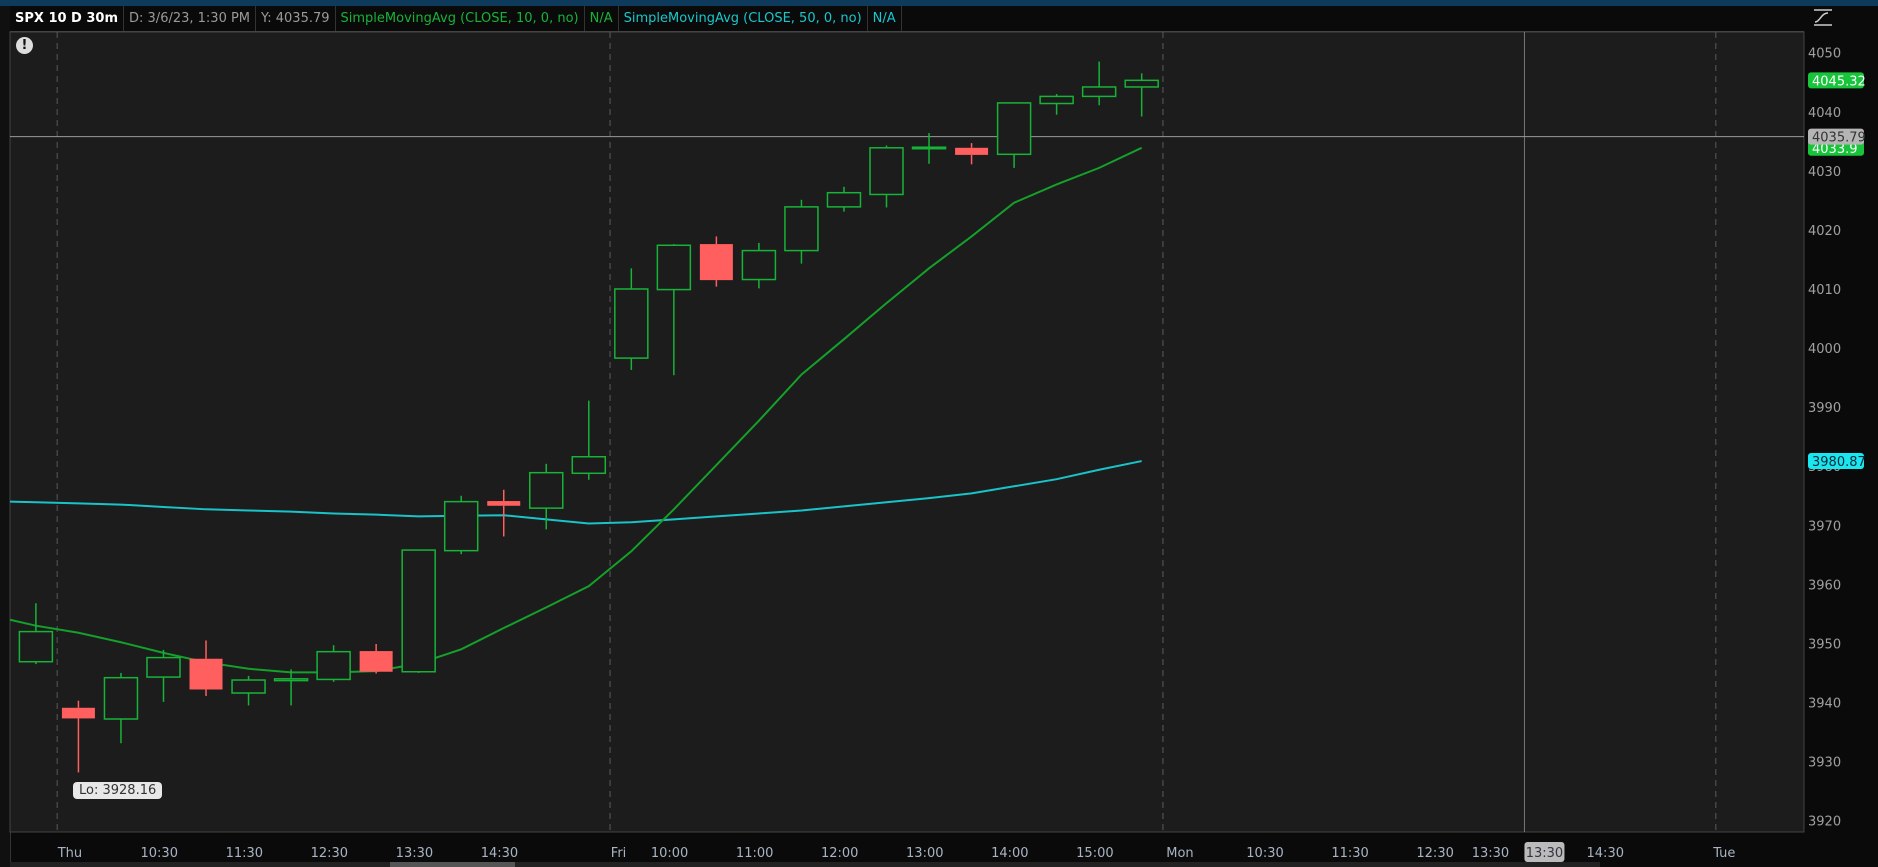  What do you see at coordinates (1544, 853) in the screenshot?
I see `crosshair-time-label: 13:30` at bounding box center [1544, 853].